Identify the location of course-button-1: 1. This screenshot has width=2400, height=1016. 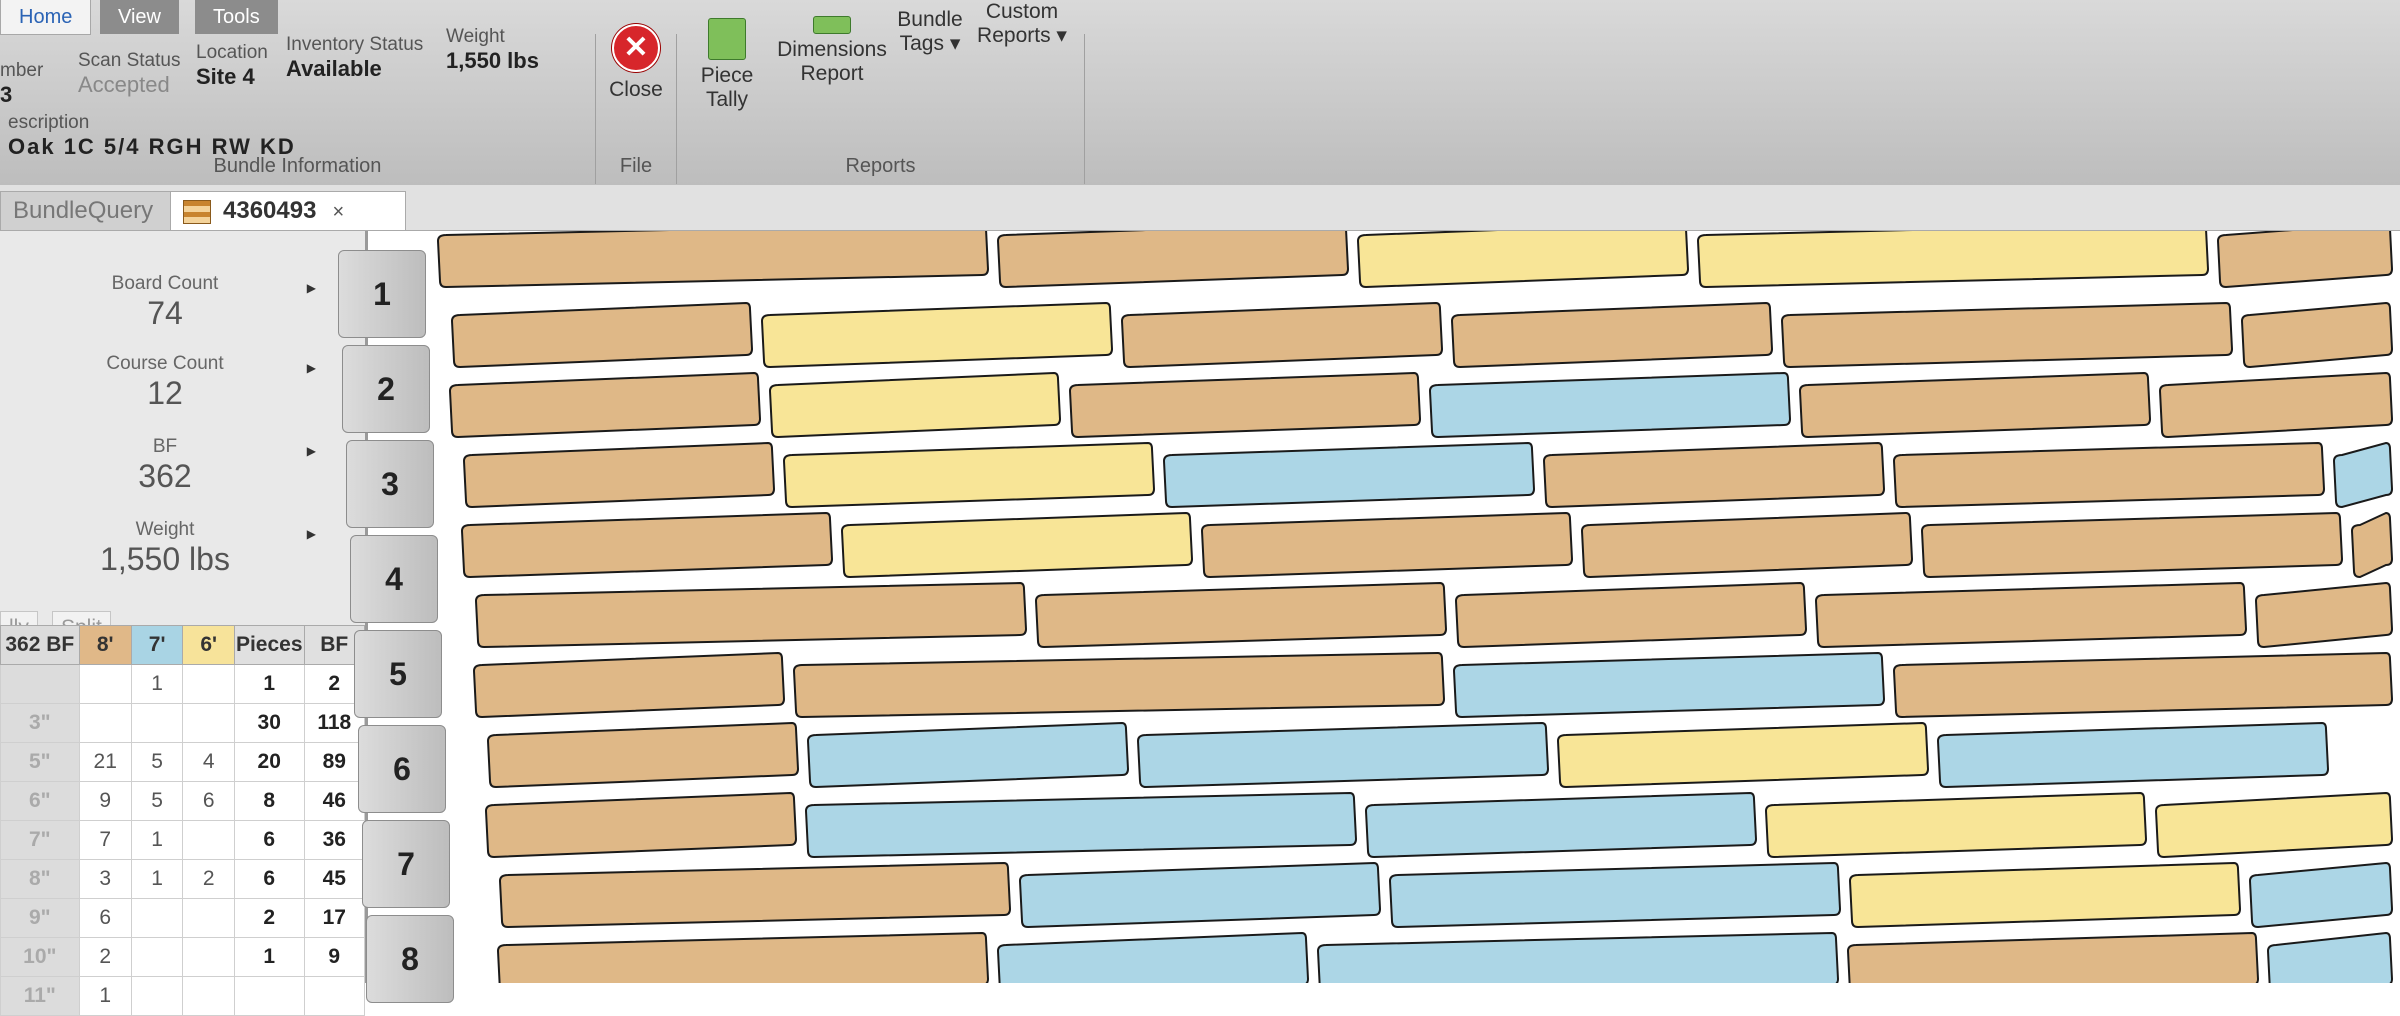
(382, 294).